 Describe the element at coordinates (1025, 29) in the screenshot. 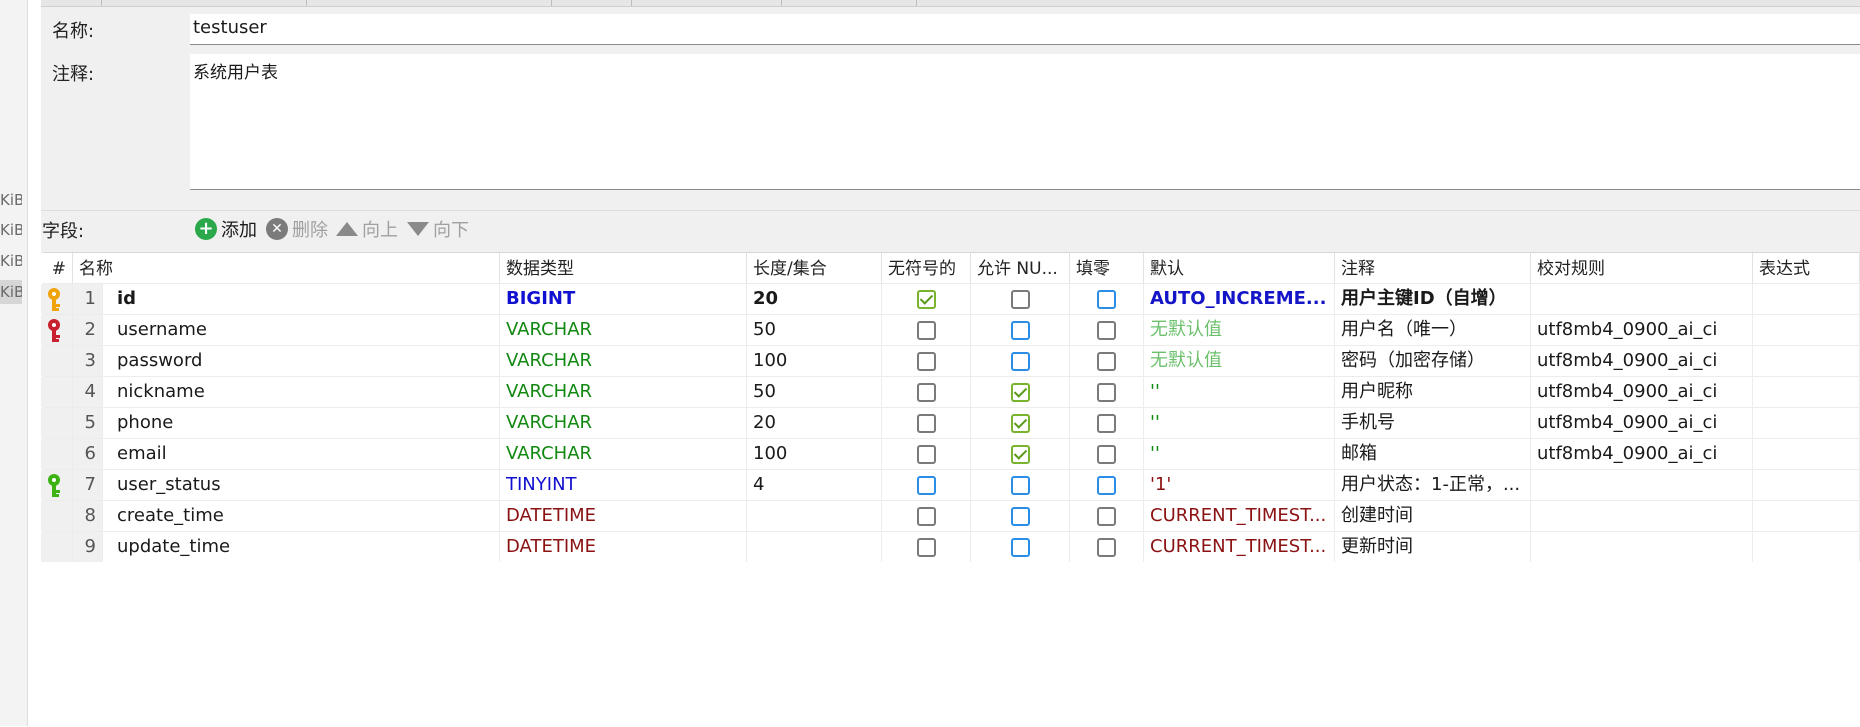

I see `table-name-field: testuser` at that location.